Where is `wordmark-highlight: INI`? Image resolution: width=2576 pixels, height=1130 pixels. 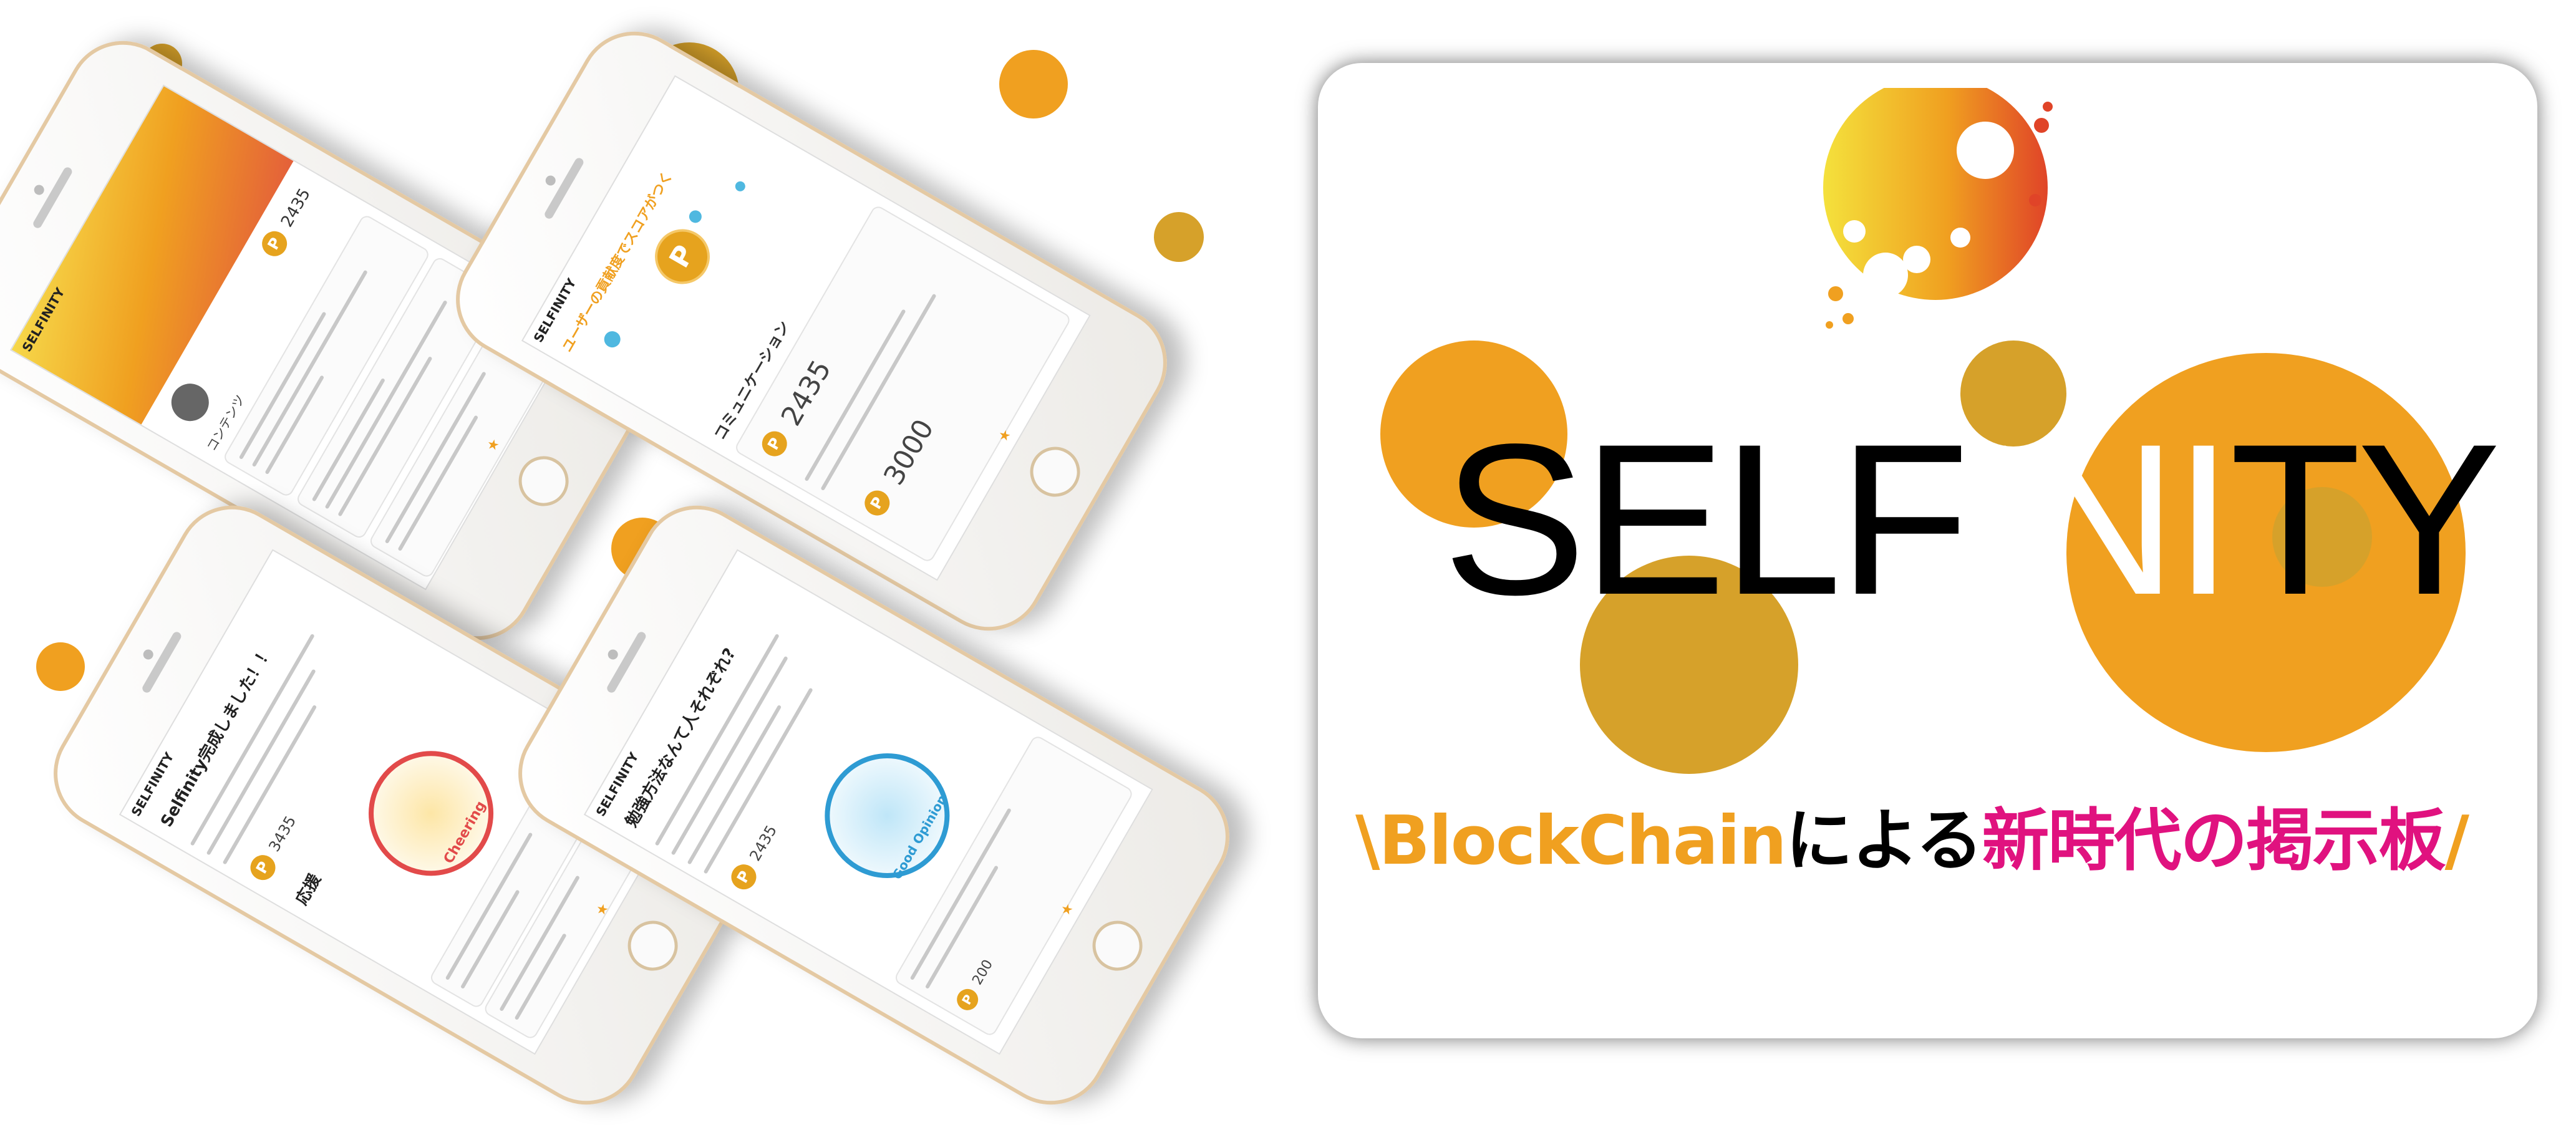
wordmark-highlight: INI is located at coordinates (2099, 520).